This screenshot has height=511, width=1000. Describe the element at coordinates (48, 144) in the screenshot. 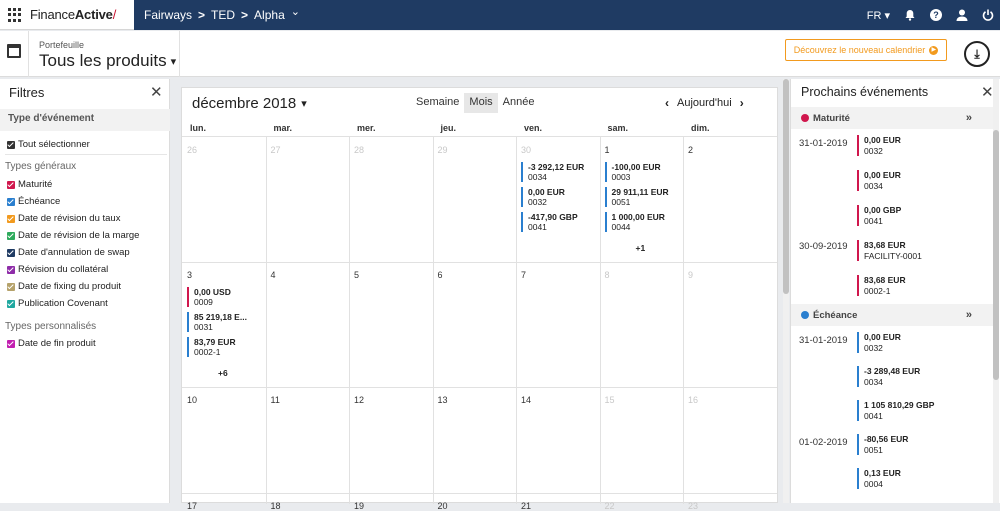

I see `select-all-checkbox: Tout sélectionner` at that location.